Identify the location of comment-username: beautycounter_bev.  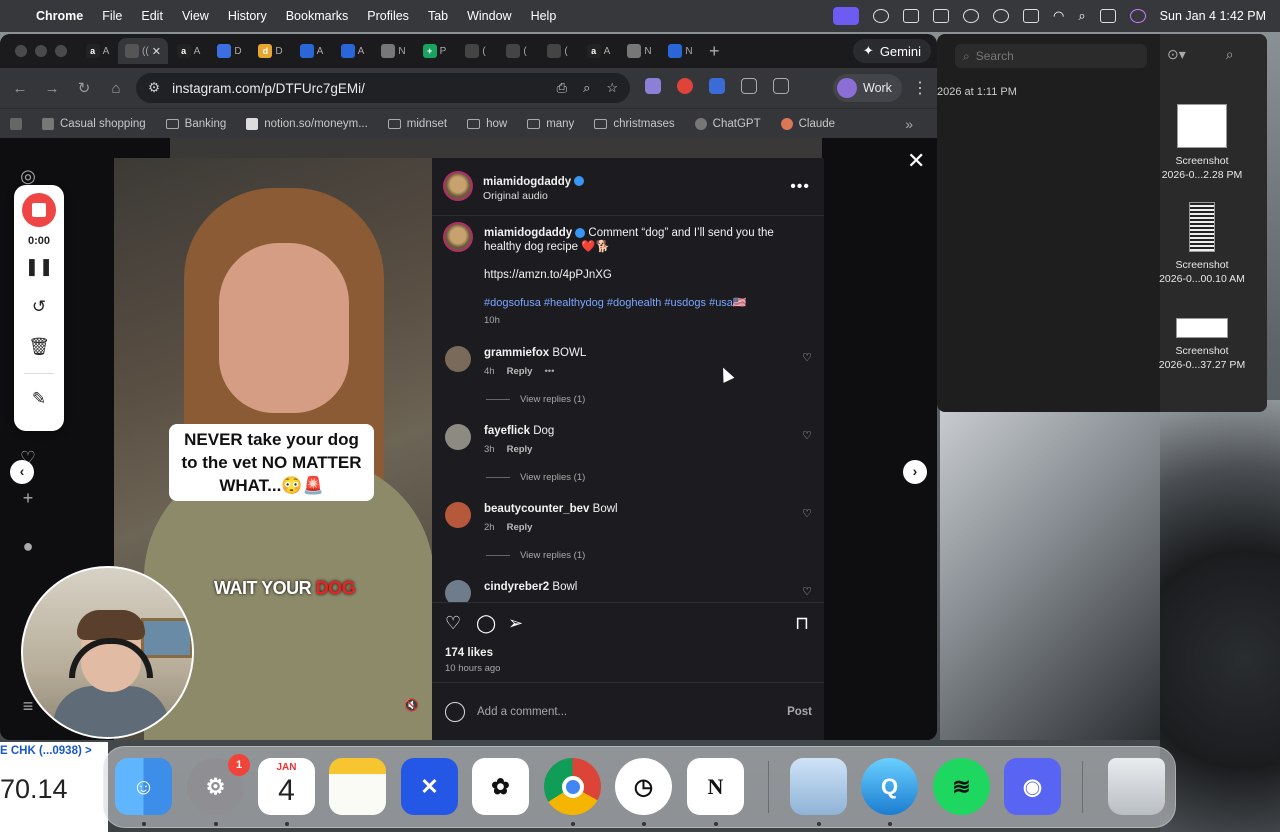
(536, 509).